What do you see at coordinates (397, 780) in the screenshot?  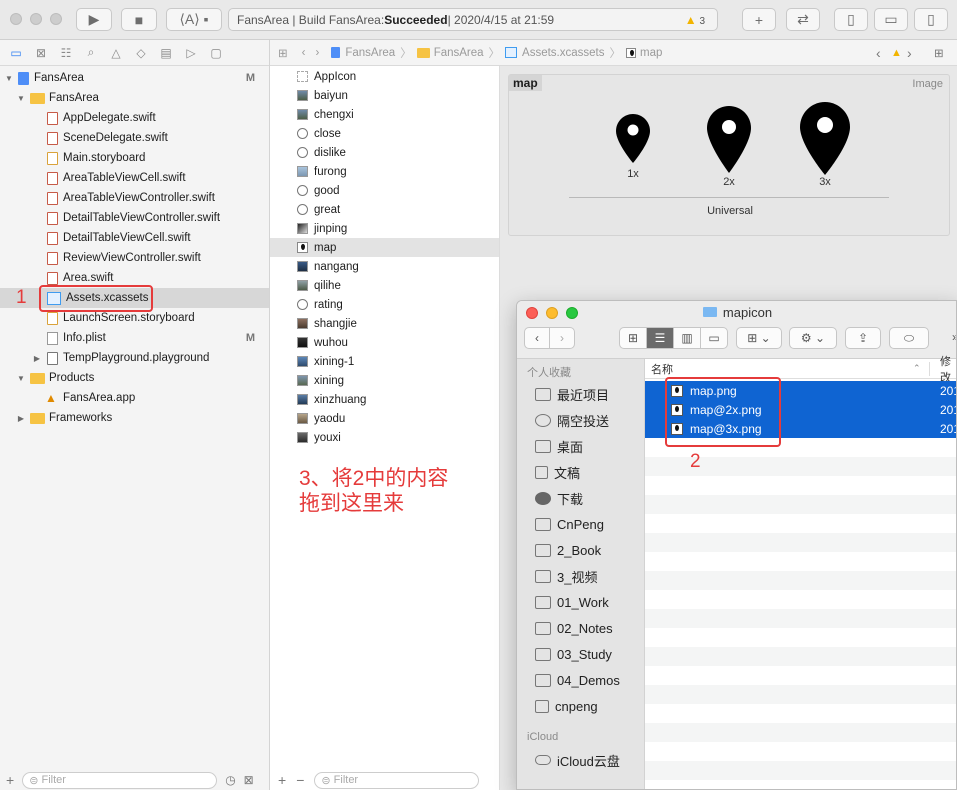 I see `asset-filter-field: ⊜ Filter` at bounding box center [397, 780].